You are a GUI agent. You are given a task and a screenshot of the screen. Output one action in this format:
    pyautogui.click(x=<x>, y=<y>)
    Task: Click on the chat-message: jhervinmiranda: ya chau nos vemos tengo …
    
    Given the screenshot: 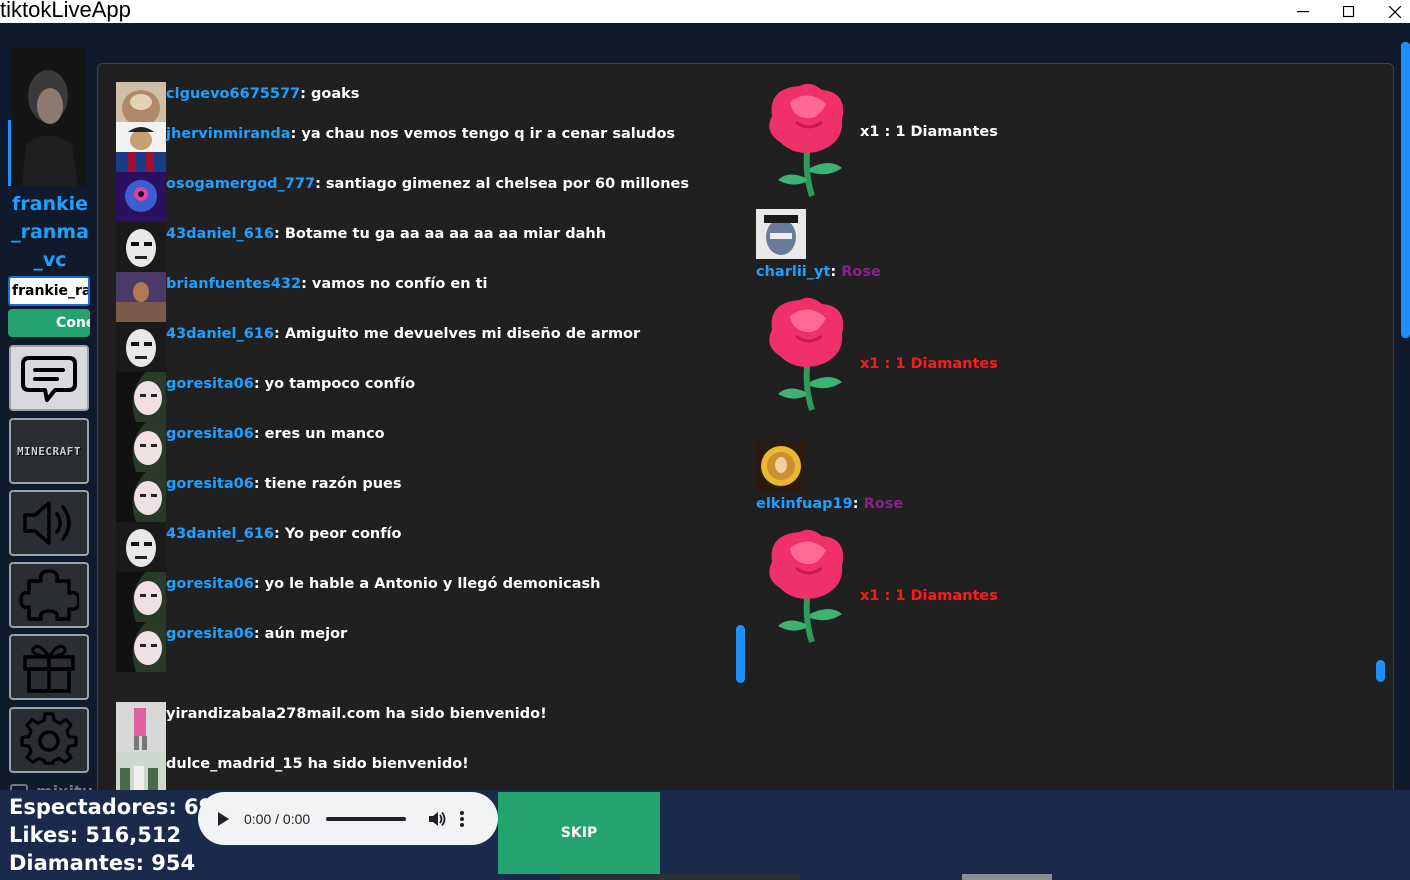 What is the action you would take?
    pyautogui.click(x=395, y=147)
    